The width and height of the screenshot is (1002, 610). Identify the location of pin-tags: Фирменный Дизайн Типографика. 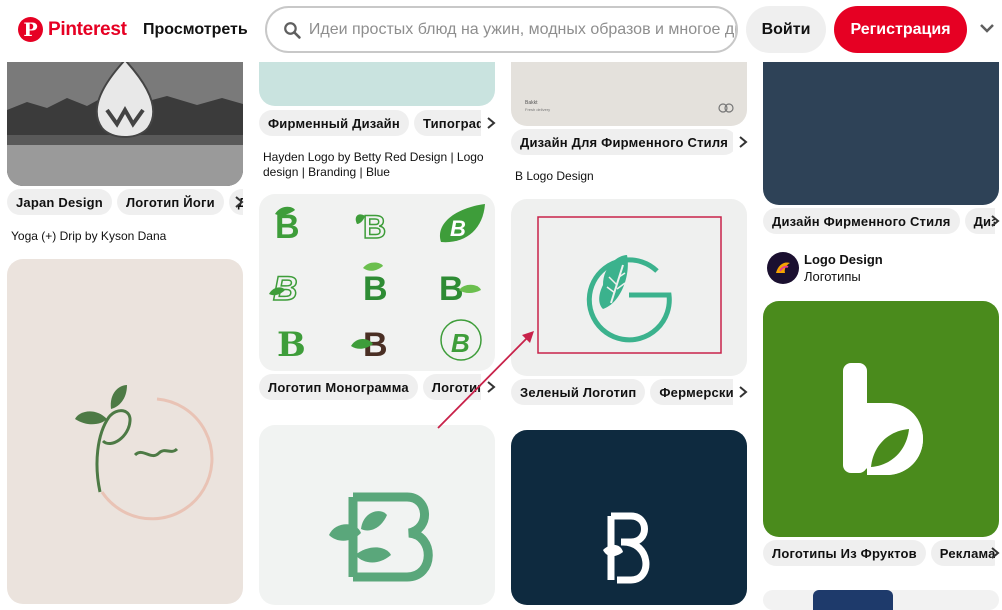
(370, 123).